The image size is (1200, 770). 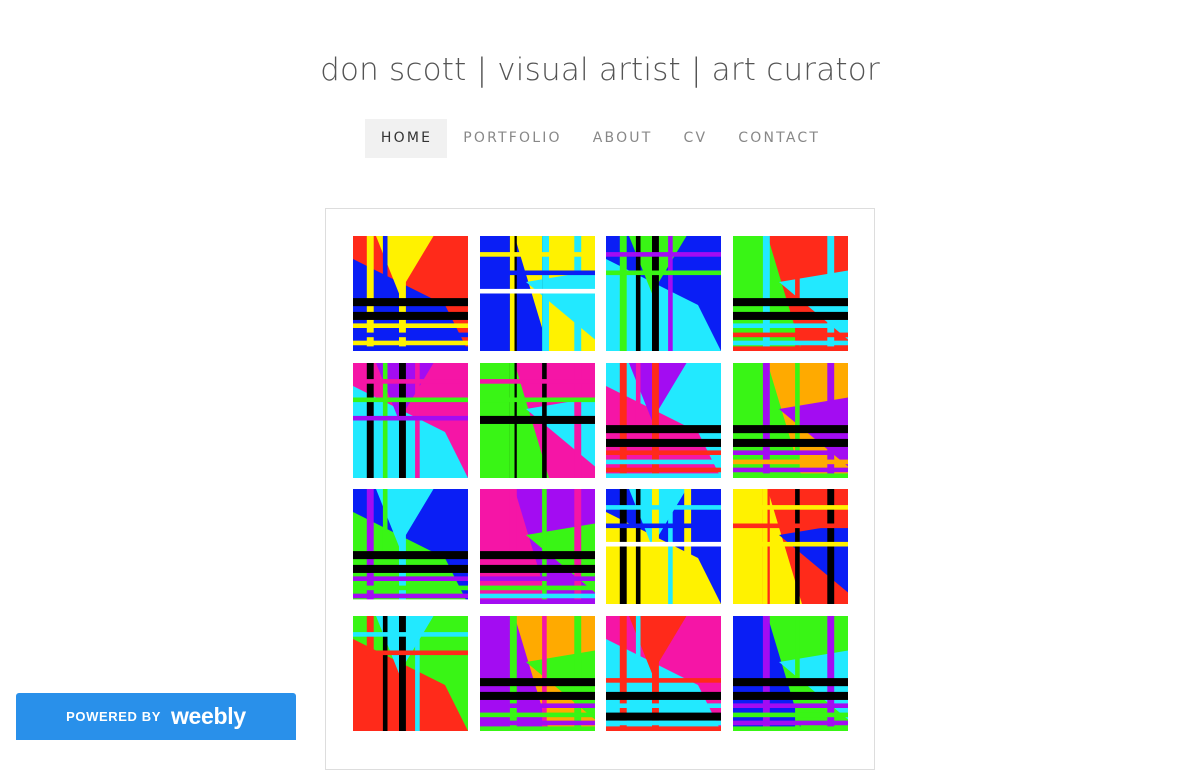 What do you see at coordinates (406, 138) in the screenshot?
I see `nav-home: HOME` at bounding box center [406, 138].